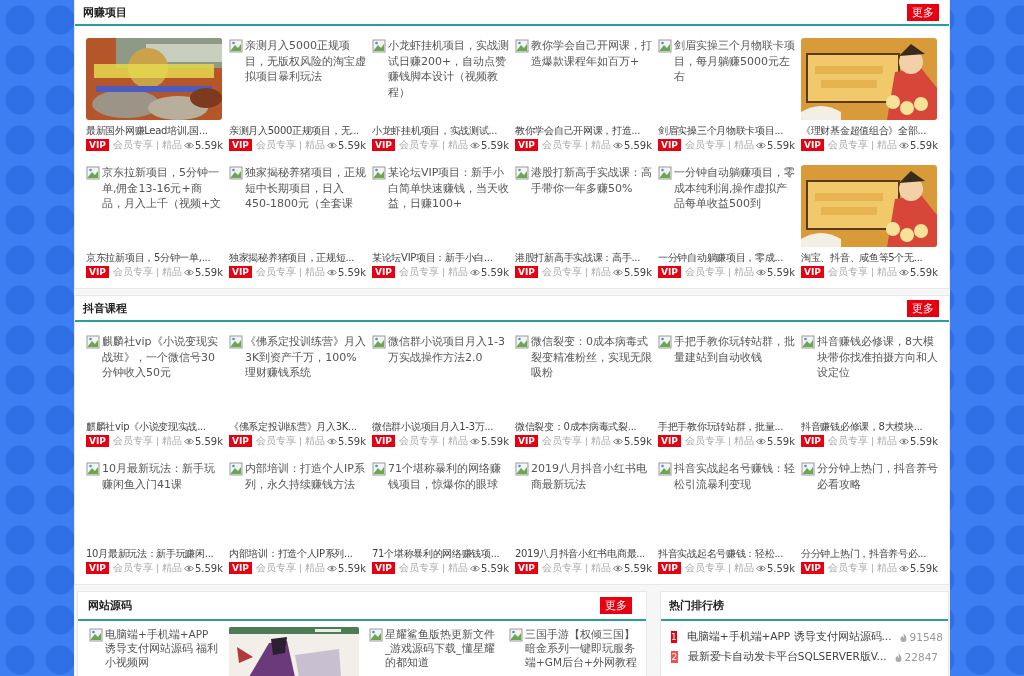 The image size is (1024, 676). I want to click on image-alt-text: 麒麟社vip《小说变现实战班》，一个微信号30分钟收入50元, so click(160, 357).